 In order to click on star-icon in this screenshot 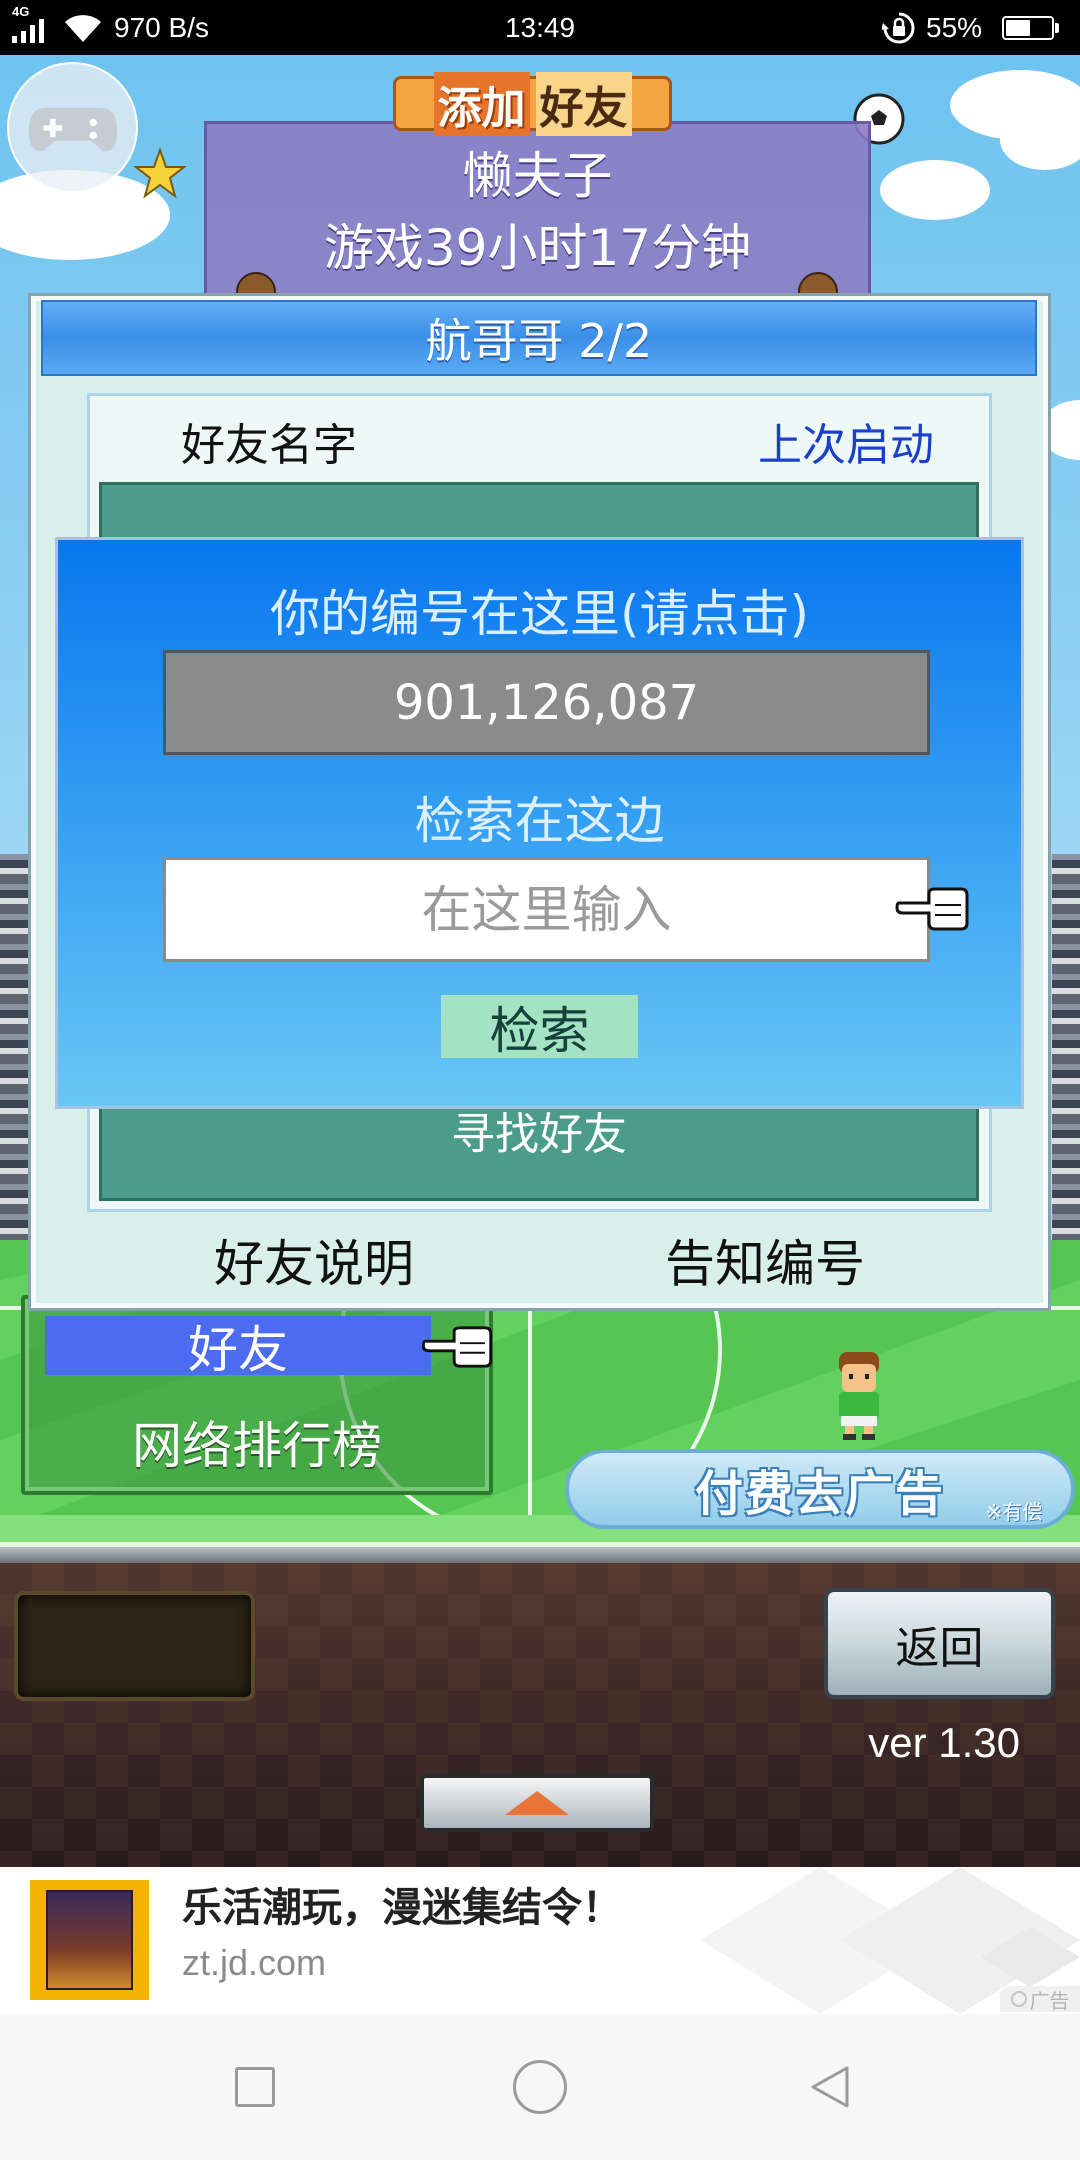, I will do `click(160, 173)`.